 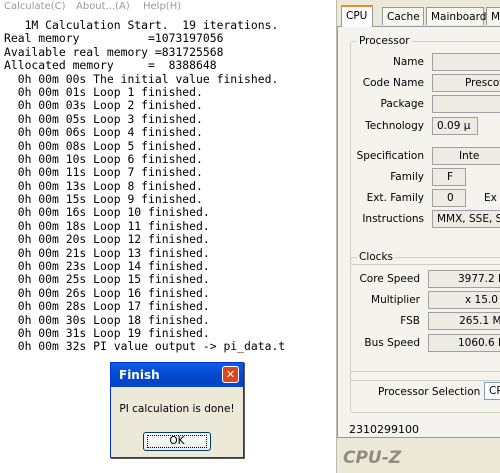 What do you see at coordinates (464, 343) in the screenshot?
I see `bus-speed-value: 1060.6 MH` at bounding box center [464, 343].